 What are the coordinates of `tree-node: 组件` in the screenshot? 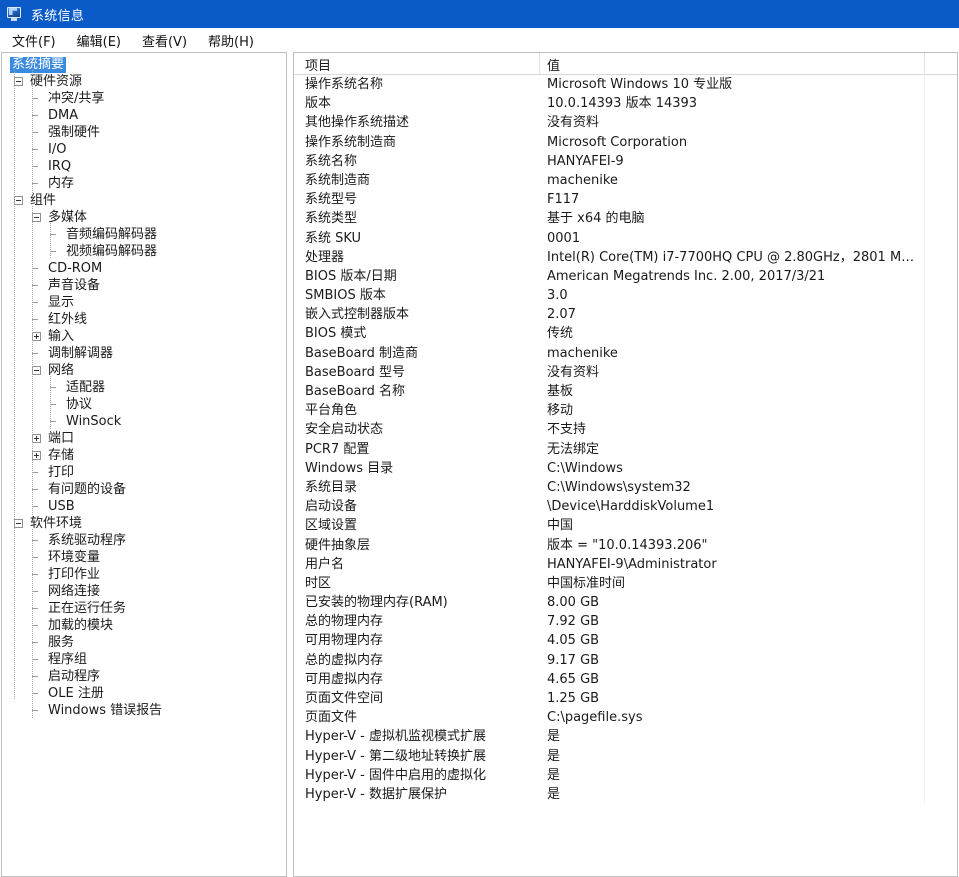 It's located at (146, 200).